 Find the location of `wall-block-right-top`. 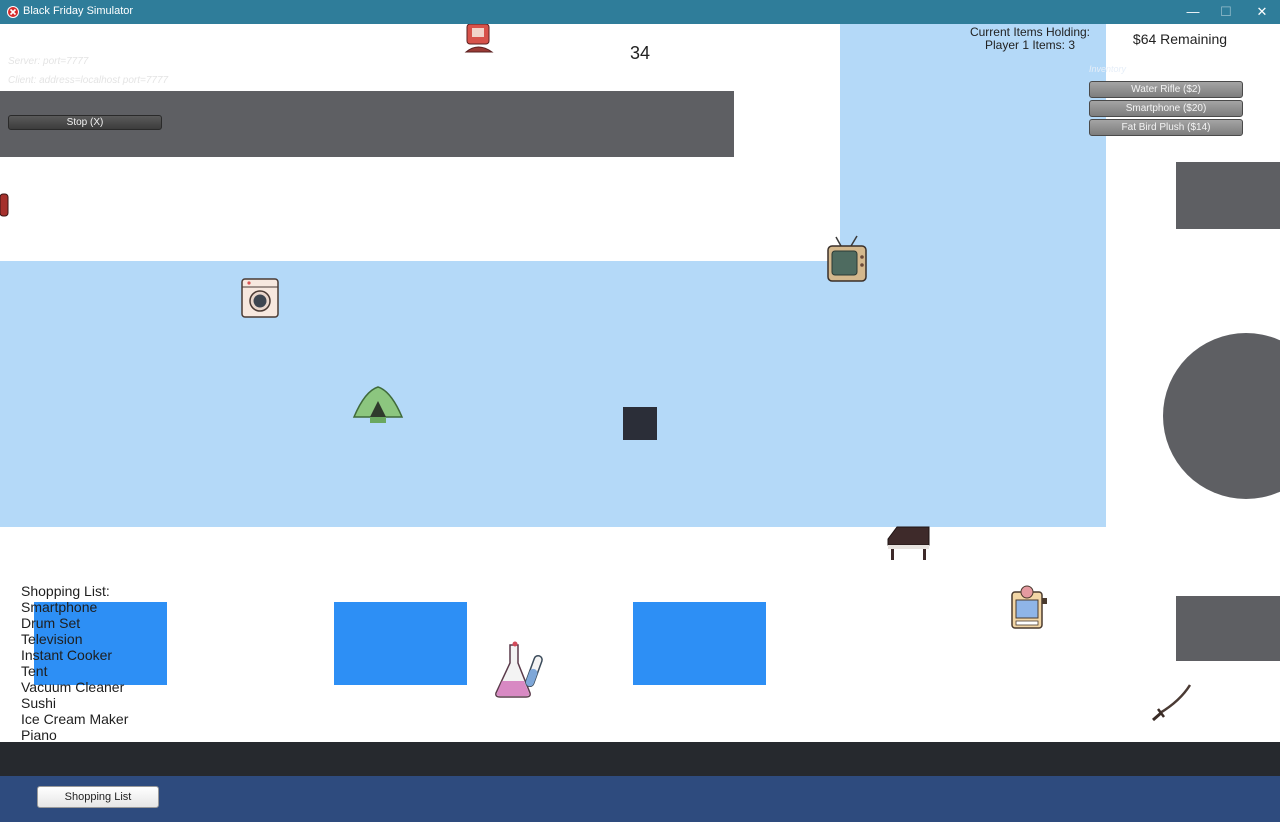

wall-block-right-top is located at coordinates (1228, 195).